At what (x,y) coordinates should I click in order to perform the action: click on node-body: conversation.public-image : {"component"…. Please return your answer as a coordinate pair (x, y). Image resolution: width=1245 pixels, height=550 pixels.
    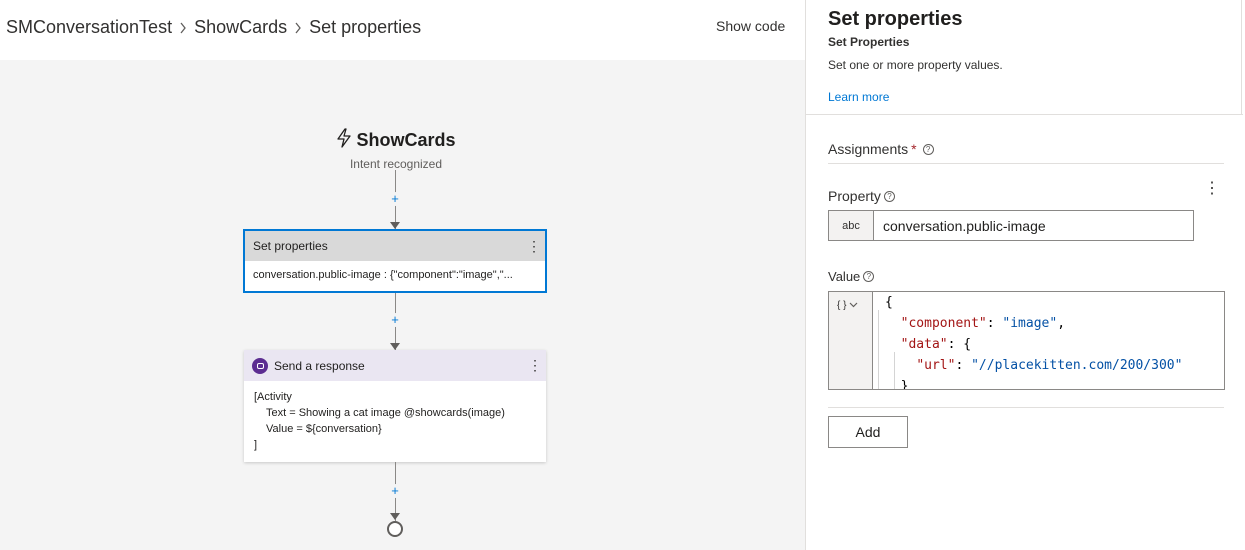
    Looking at the image, I should click on (383, 275).